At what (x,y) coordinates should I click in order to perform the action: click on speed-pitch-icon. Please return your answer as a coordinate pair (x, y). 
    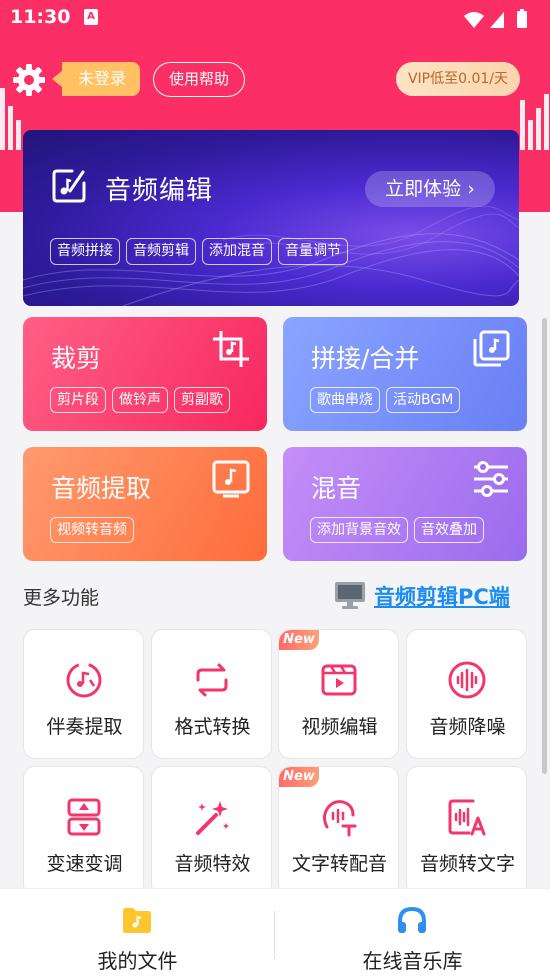
    Looking at the image, I should click on (84, 817).